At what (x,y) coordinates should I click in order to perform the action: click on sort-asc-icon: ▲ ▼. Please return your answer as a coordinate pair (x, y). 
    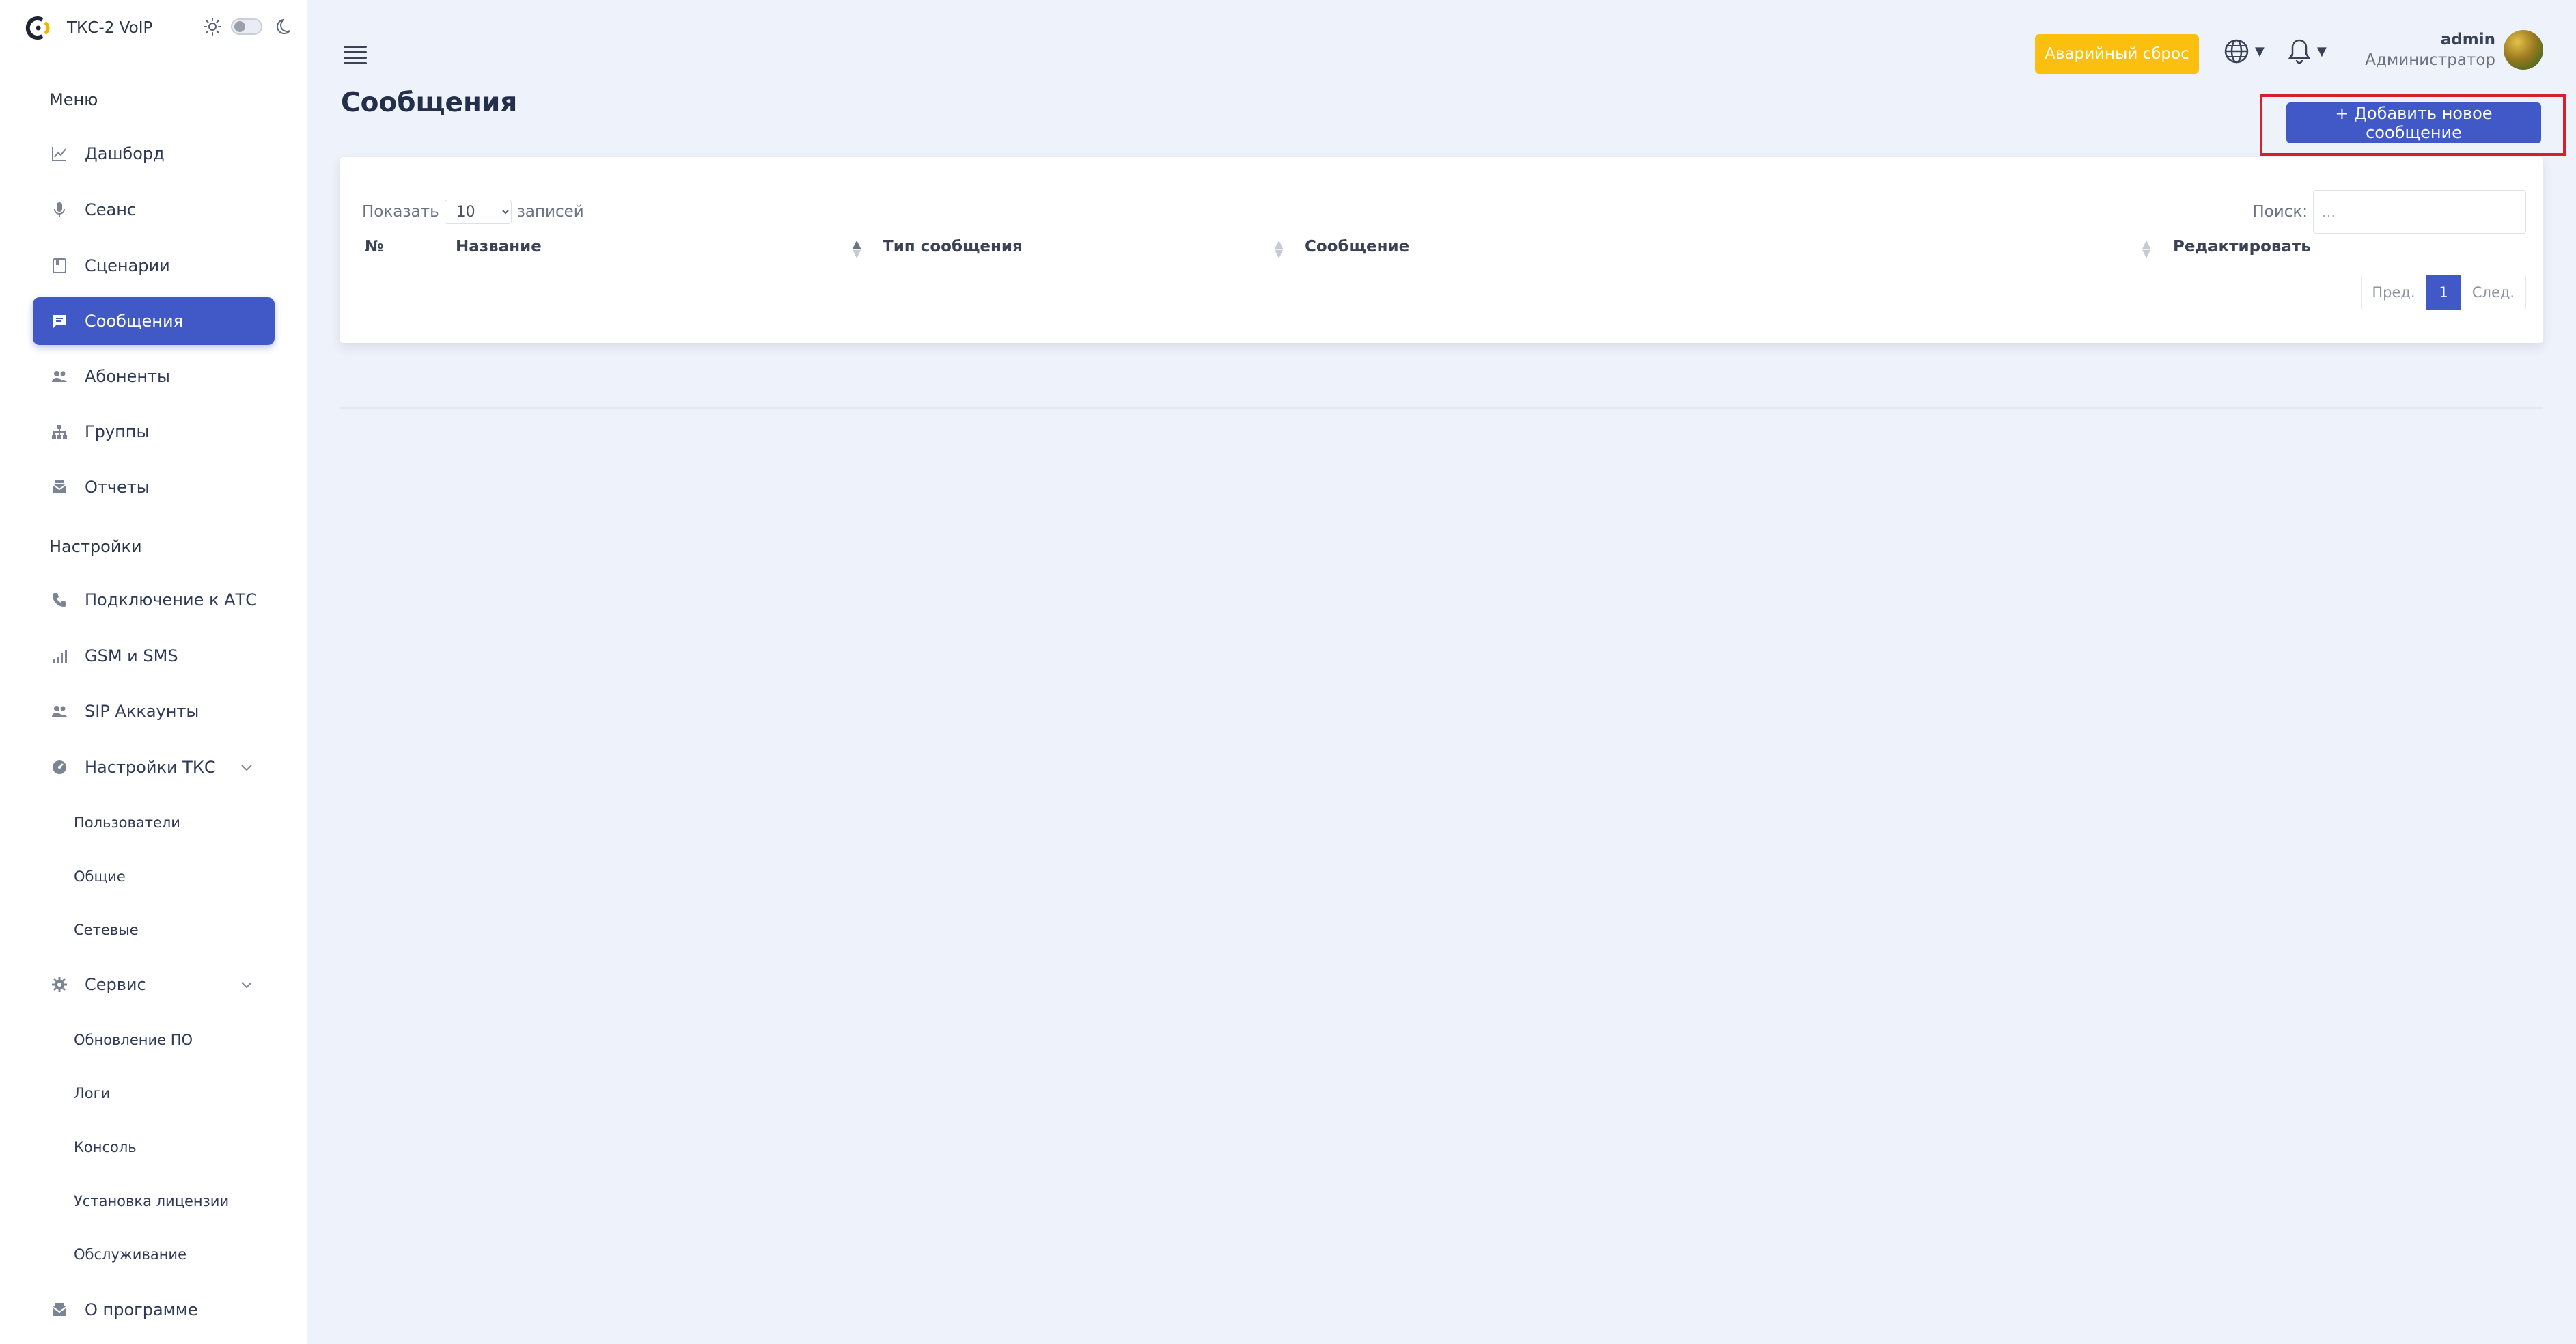
    Looking at the image, I should click on (857, 249).